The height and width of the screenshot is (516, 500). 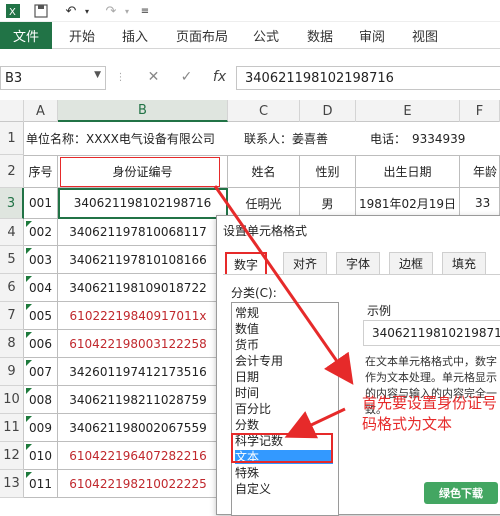 I want to click on name-box-value: B3, so click(x=14, y=78).